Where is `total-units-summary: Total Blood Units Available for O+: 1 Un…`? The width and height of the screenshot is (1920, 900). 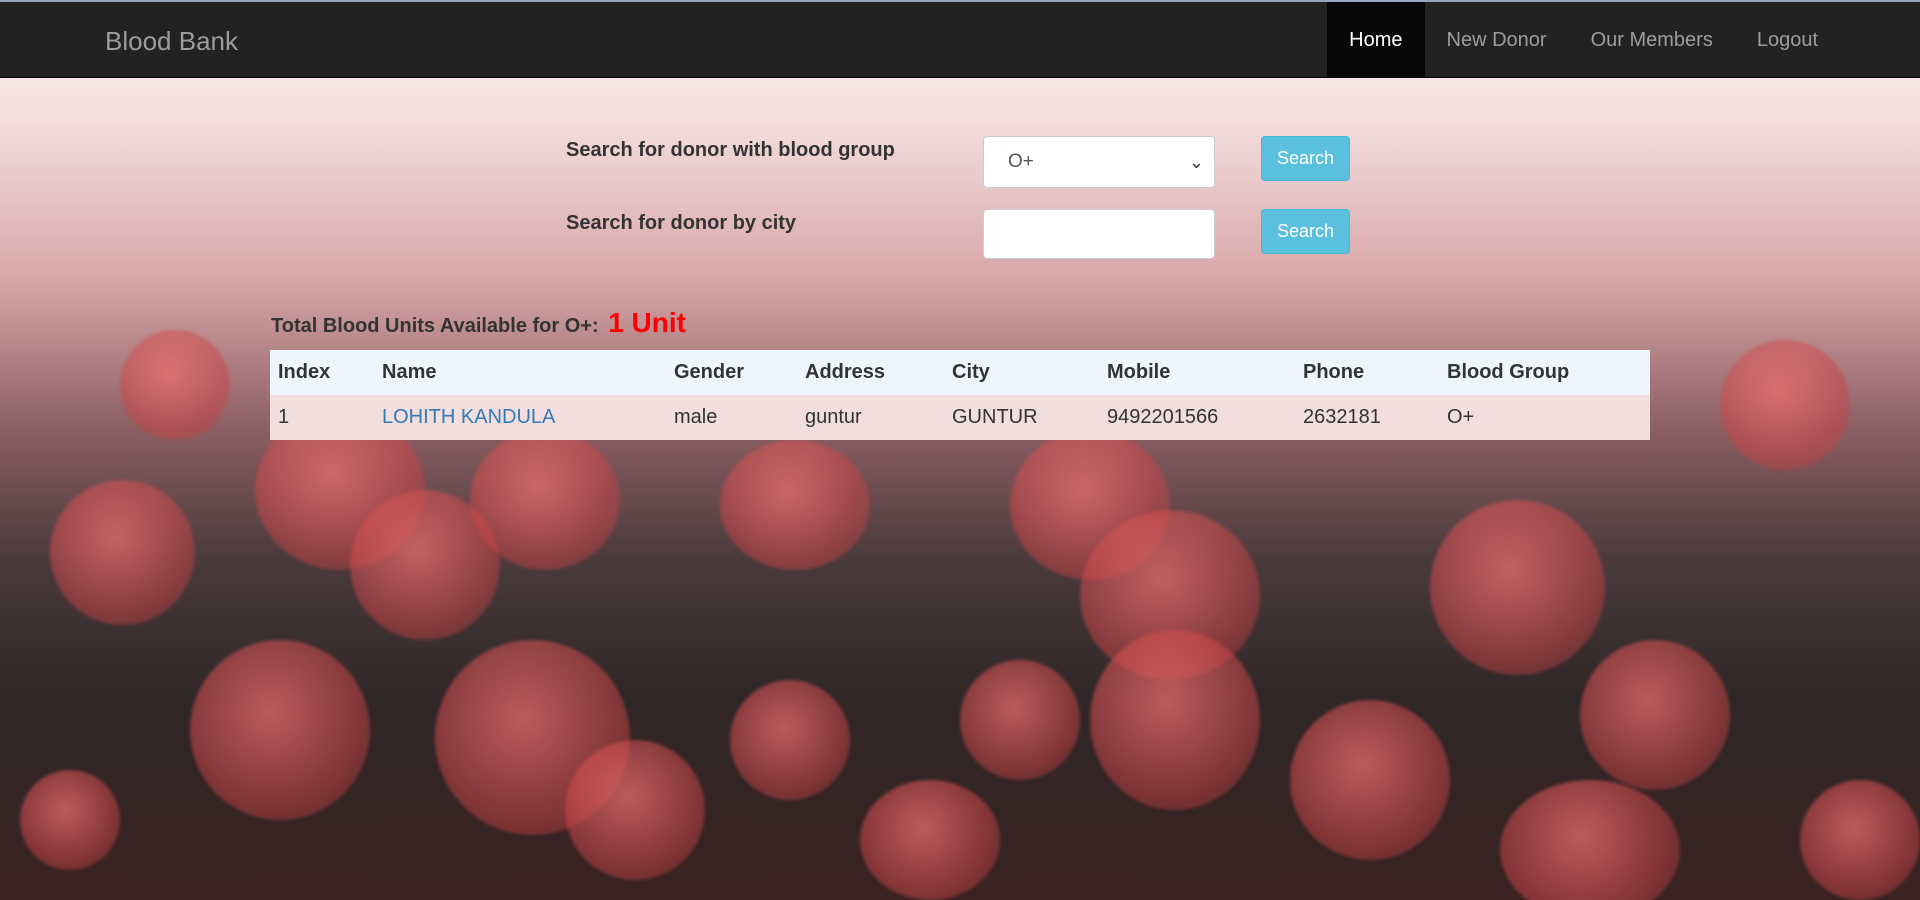
total-units-summary: Total Blood Units Available for O+: 1 Un… is located at coordinates (478, 323).